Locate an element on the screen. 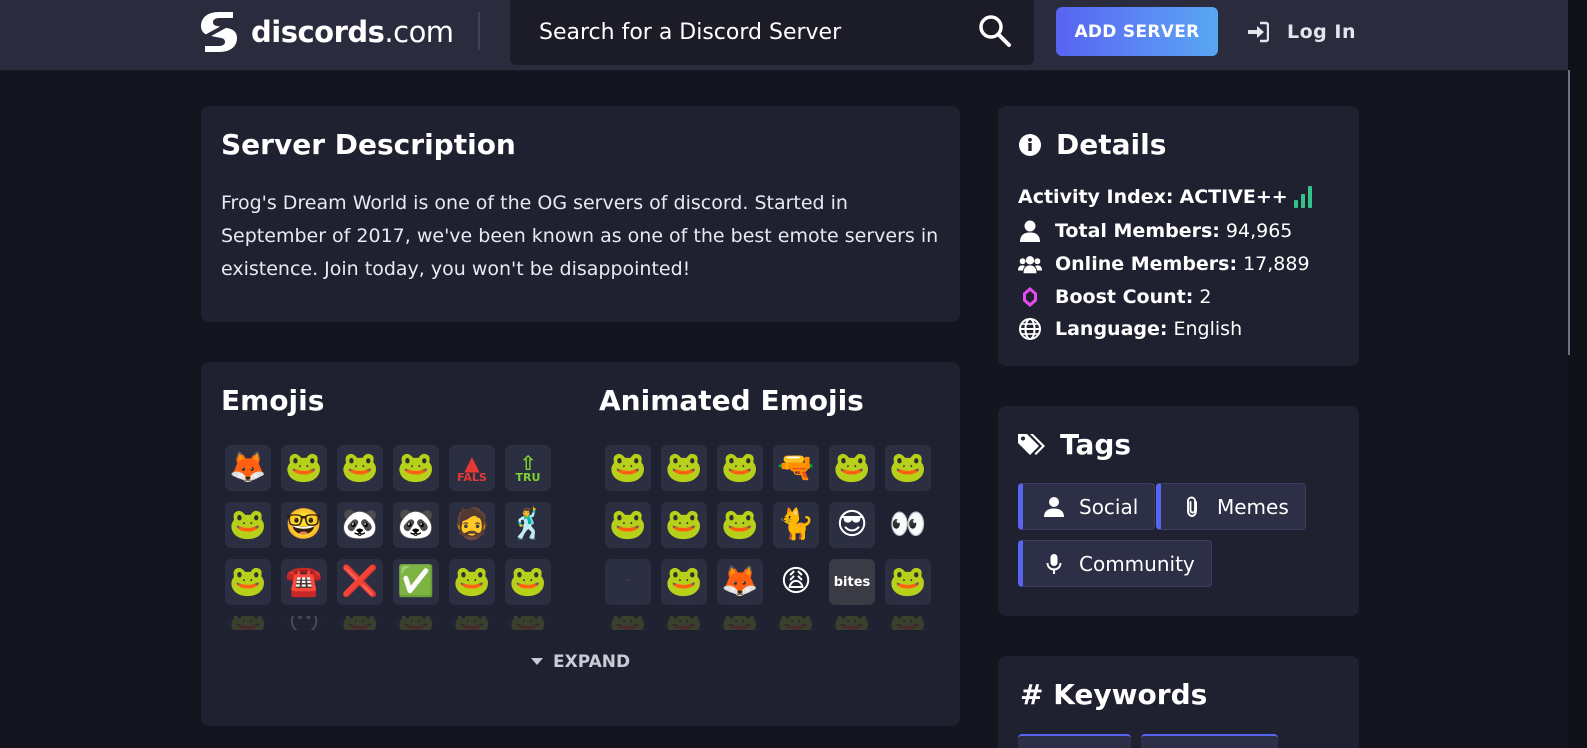 Image resolution: width=1587 pixels, height=748 pixels. animated-emoji-item: 🦊 is located at coordinates (740, 582).